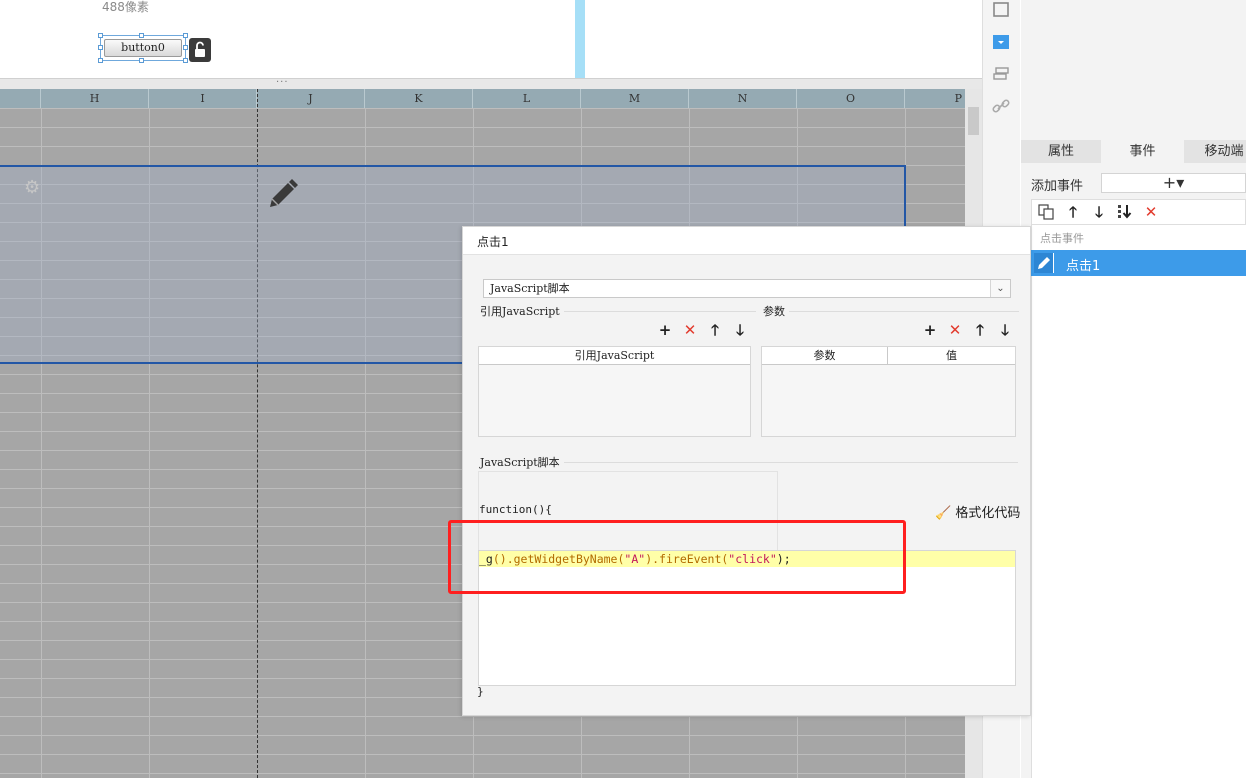 Image resolution: width=1246 pixels, height=778 pixels. Describe the element at coordinates (951, 356) in the screenshot. I see `param-value-column-header: 值` at that location.